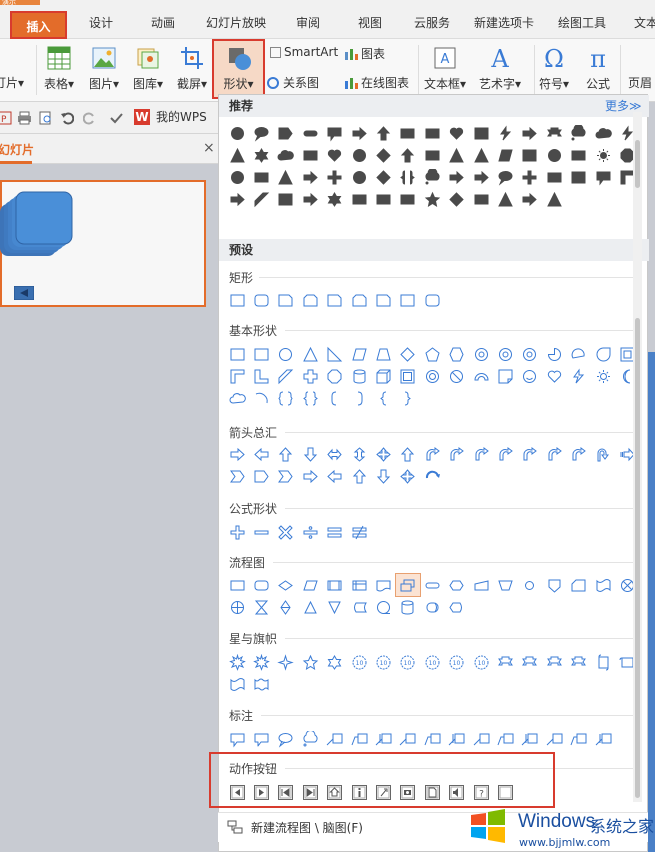 This screenshot has width=655, height=852. I want to click on tab-slideshow: 幻灯片放映, so click(236, 22).